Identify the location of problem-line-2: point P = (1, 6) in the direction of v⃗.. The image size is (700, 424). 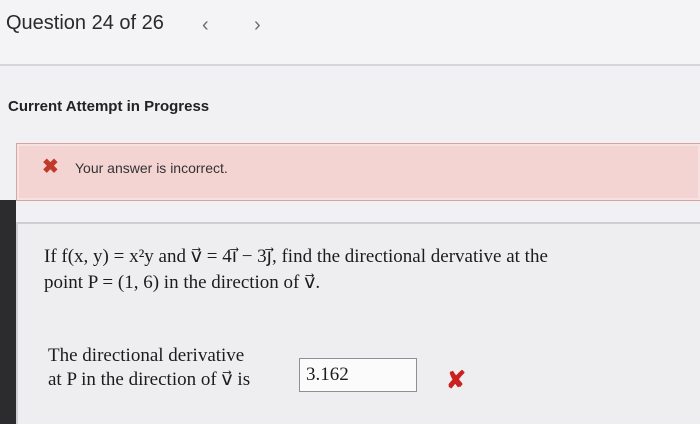
(182, 282).